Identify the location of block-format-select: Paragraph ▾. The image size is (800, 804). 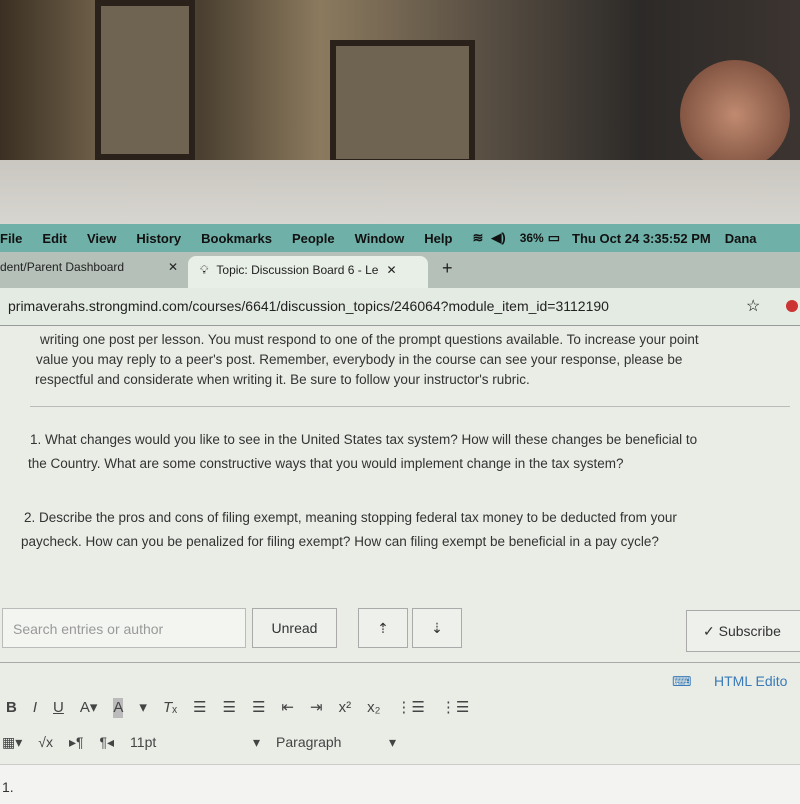
(336, 742).